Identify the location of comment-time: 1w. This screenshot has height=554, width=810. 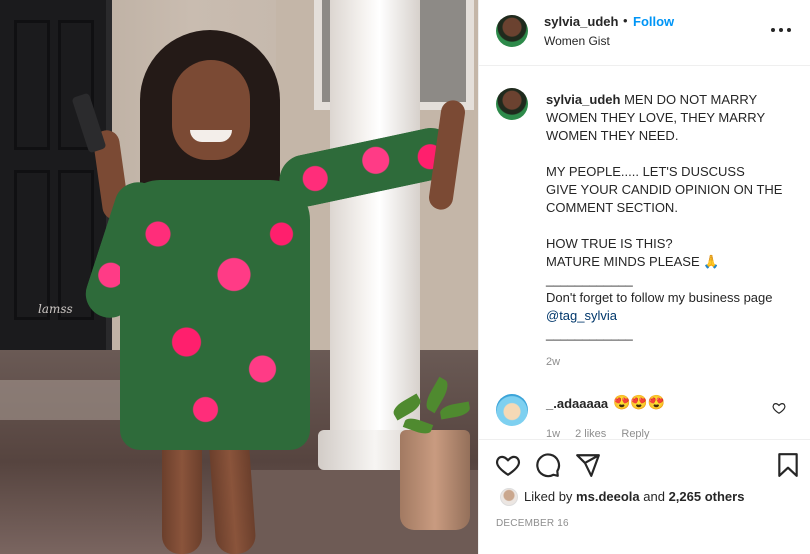
(553, 433).